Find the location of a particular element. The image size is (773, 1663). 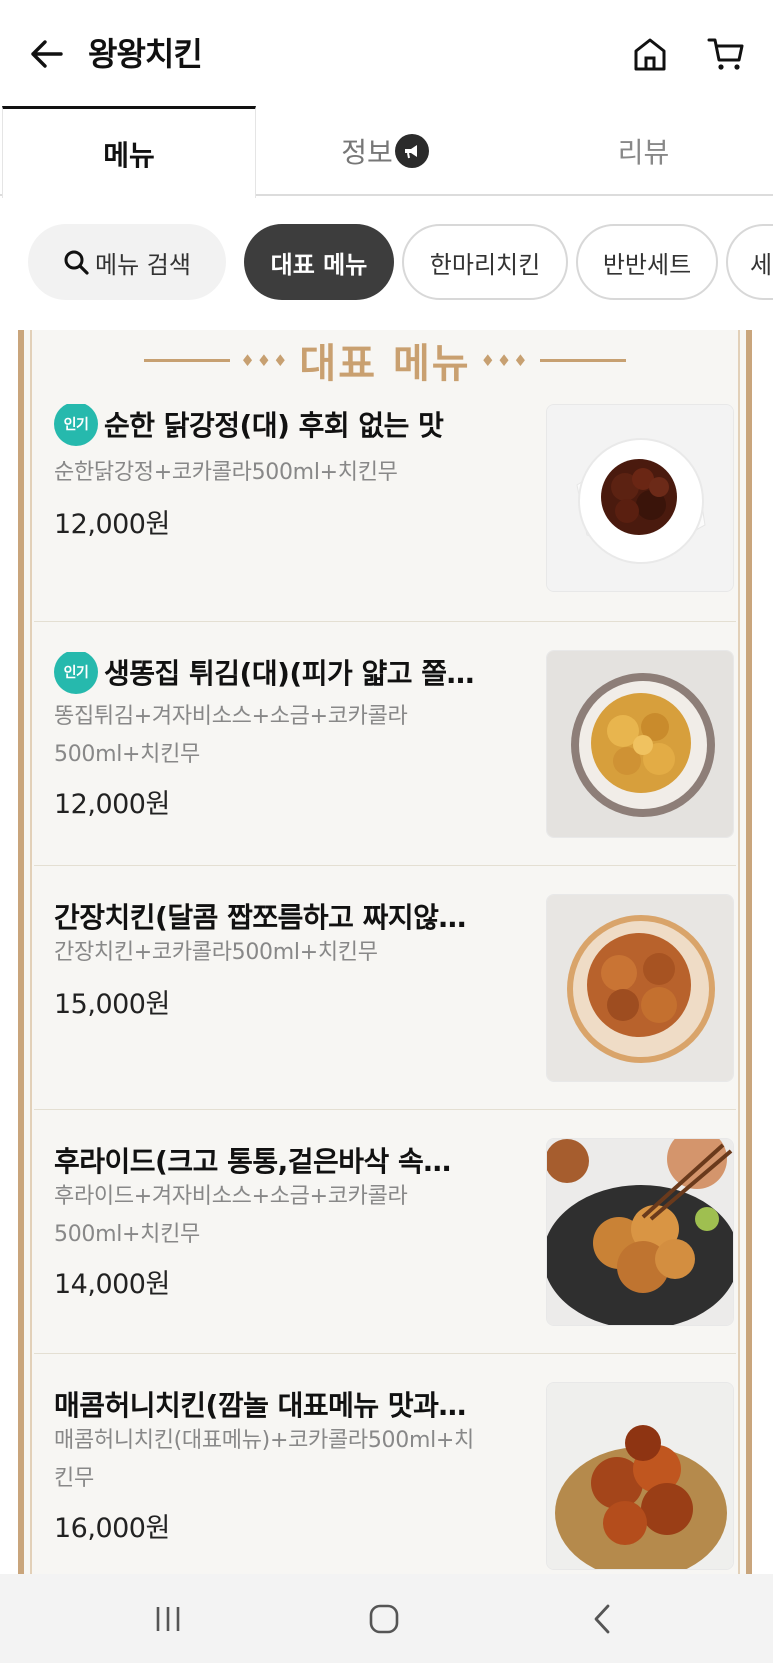

app-header: 왕왕치킨 is located at coordinates (386, 53).